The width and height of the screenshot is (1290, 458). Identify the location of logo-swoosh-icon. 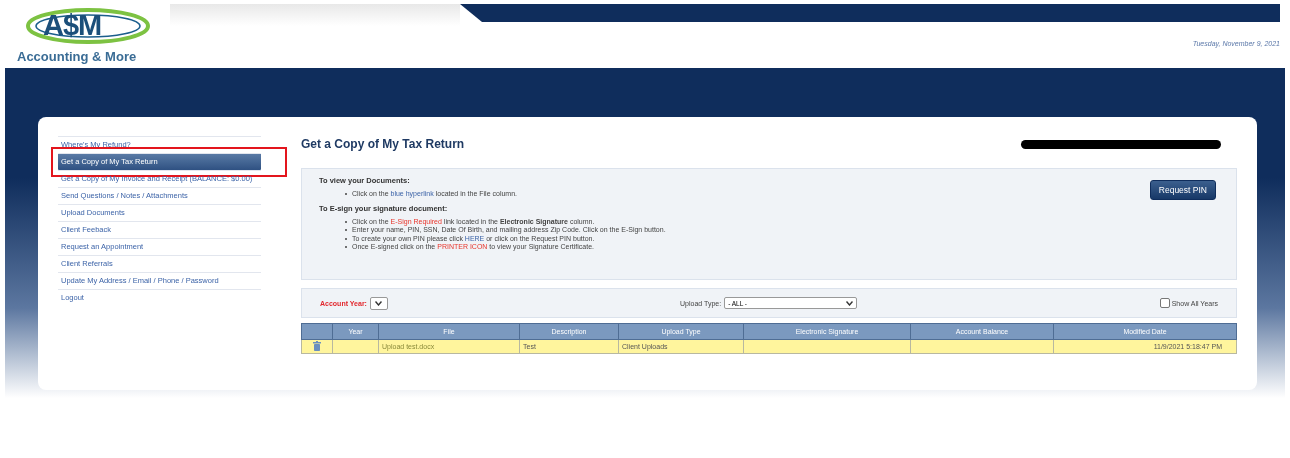
(88, 26).